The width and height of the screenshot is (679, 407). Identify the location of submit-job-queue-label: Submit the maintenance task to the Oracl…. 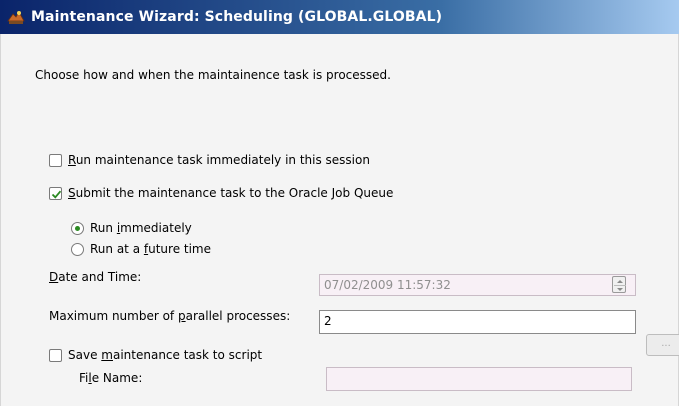
(231, 193).